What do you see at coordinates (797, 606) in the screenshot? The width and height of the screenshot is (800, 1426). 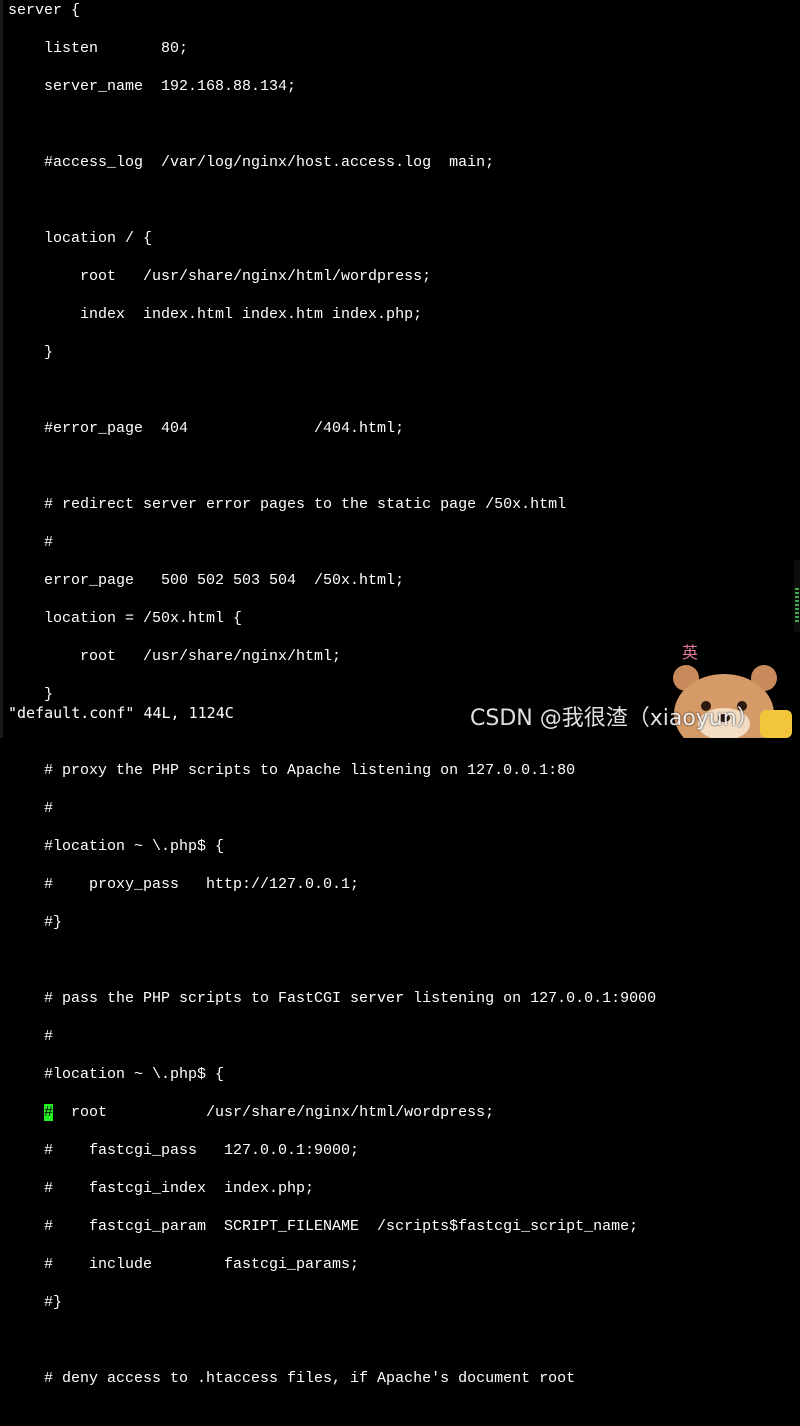 I see `scrollbar-thumb` at bounding box center [797, 606].